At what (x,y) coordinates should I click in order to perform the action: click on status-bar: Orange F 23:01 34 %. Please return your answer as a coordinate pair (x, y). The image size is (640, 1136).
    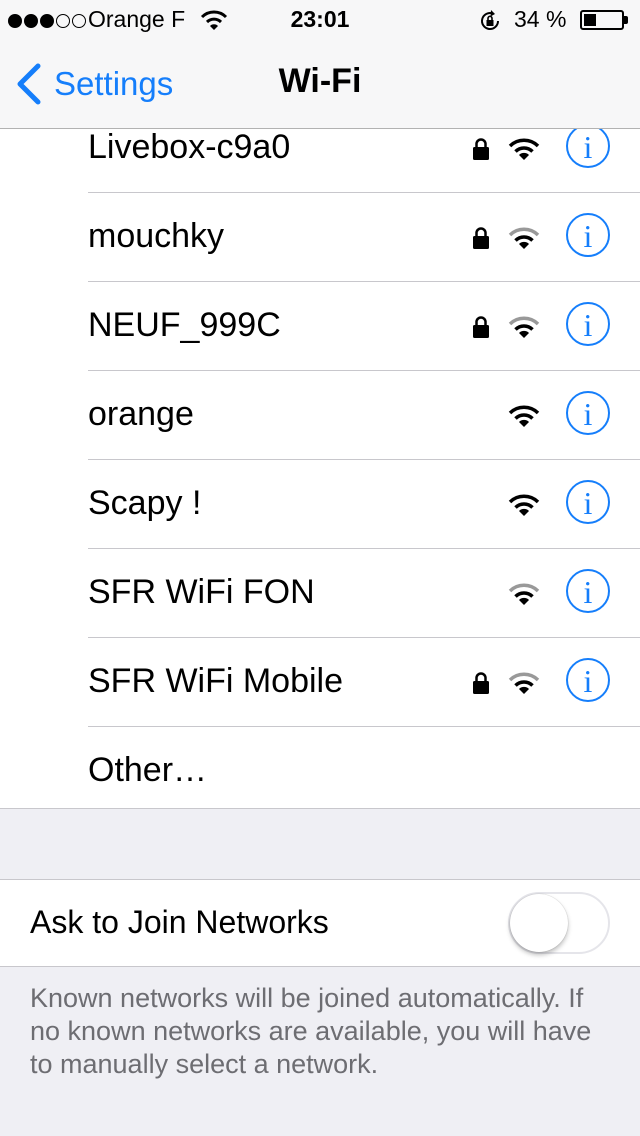
    Looking at the image, I should click on (320, 20).